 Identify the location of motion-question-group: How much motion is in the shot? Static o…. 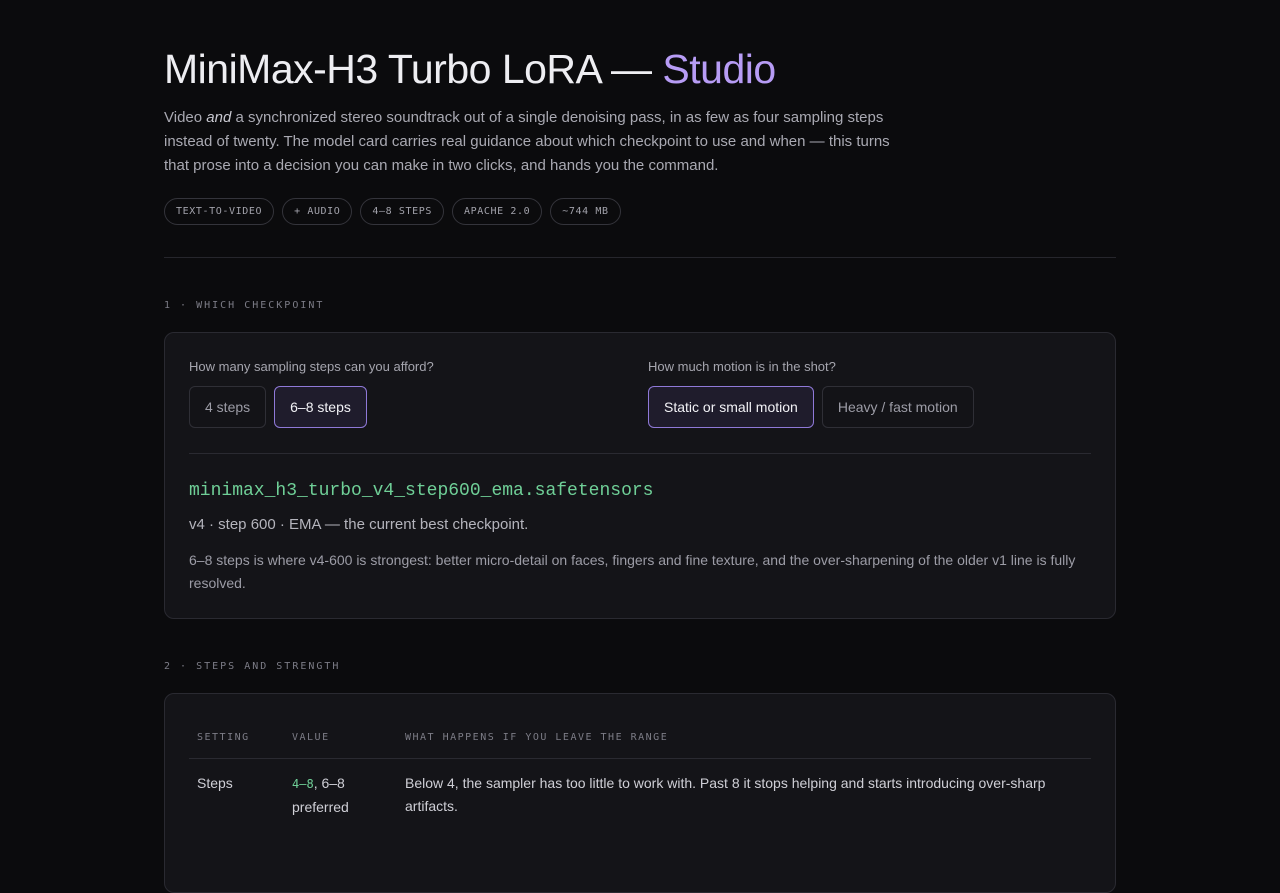
(811, 393).